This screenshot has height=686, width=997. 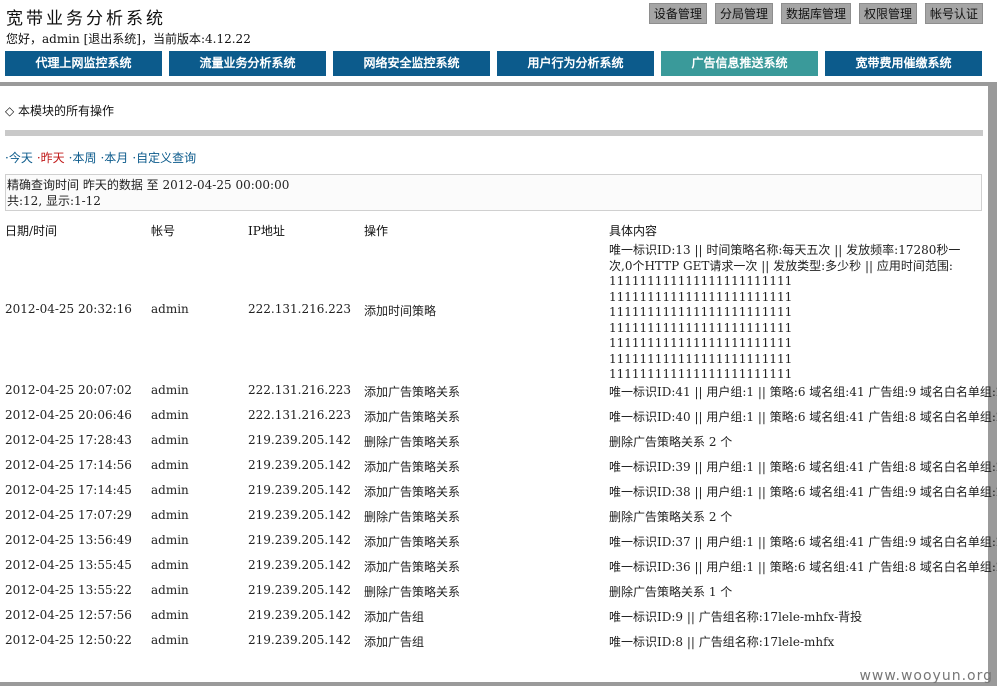 I want to click on welcome-line: 您好，admin [退出系统]，当前版本:4.12.22, so click(x=128, y=38).